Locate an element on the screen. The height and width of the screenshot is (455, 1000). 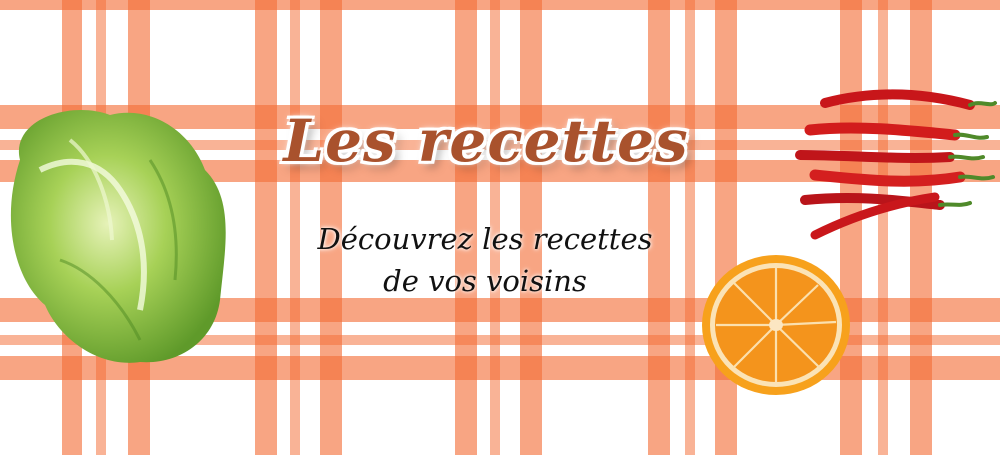
page-title: Les recettes is located at coordinates (486, 141).